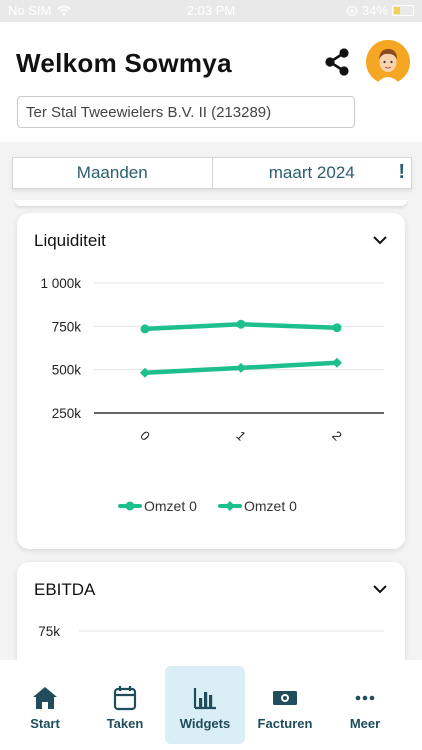 The image size is (422, 750). What do you see at coordinates (285, 698) in the screenshot?
I see `banknote-icon` at bounding box center [285, 698].